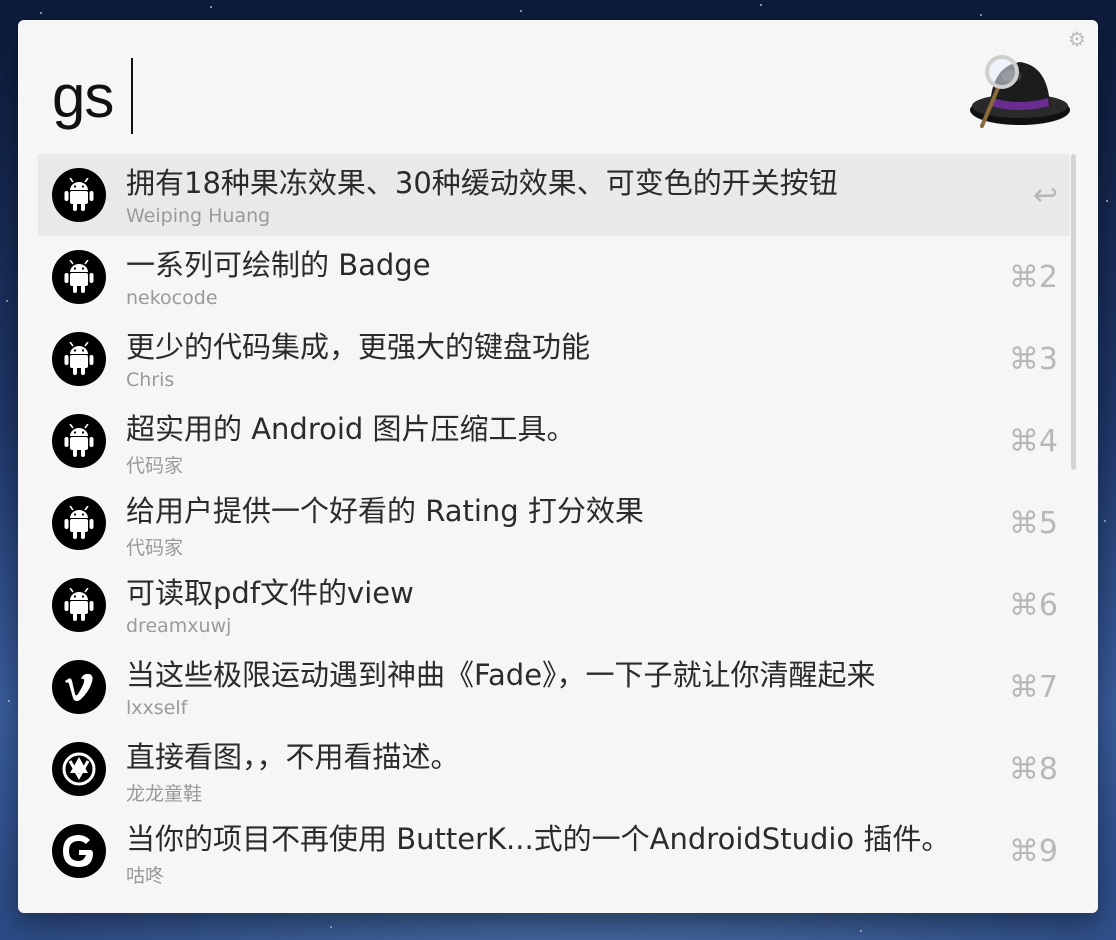 Image resolution: width=1116 pixels, height=940 pixels. Describe the element at coordinates (179, 626) in the screenshot. I see `result-subtitle: dreamxuwj` at that location.